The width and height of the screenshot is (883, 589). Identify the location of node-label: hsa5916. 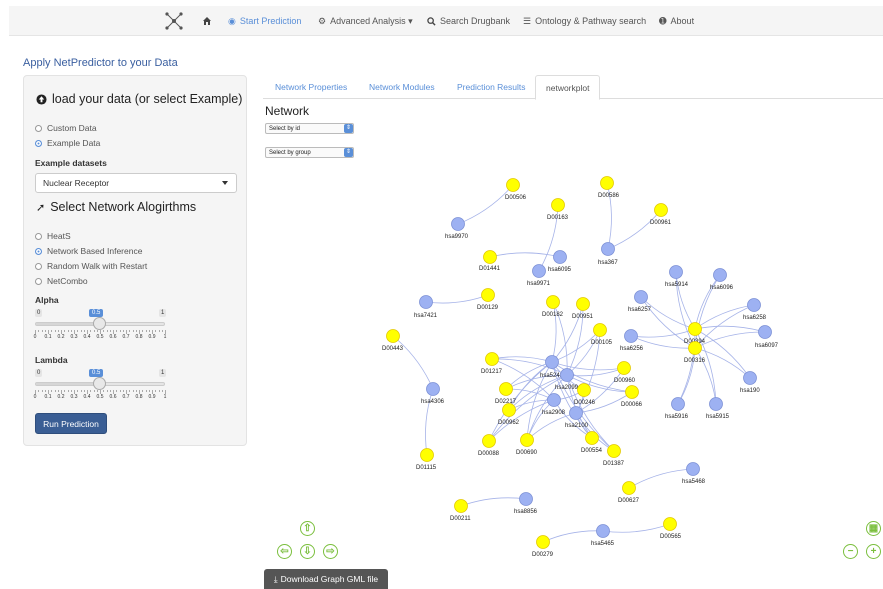
(677, 417).